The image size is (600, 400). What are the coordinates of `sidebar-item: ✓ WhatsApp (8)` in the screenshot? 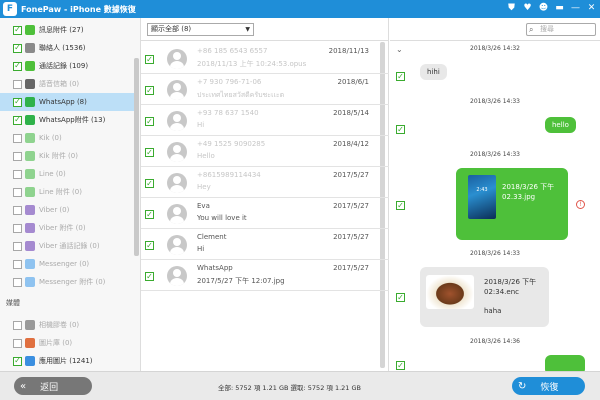 It's located at (67, 102).